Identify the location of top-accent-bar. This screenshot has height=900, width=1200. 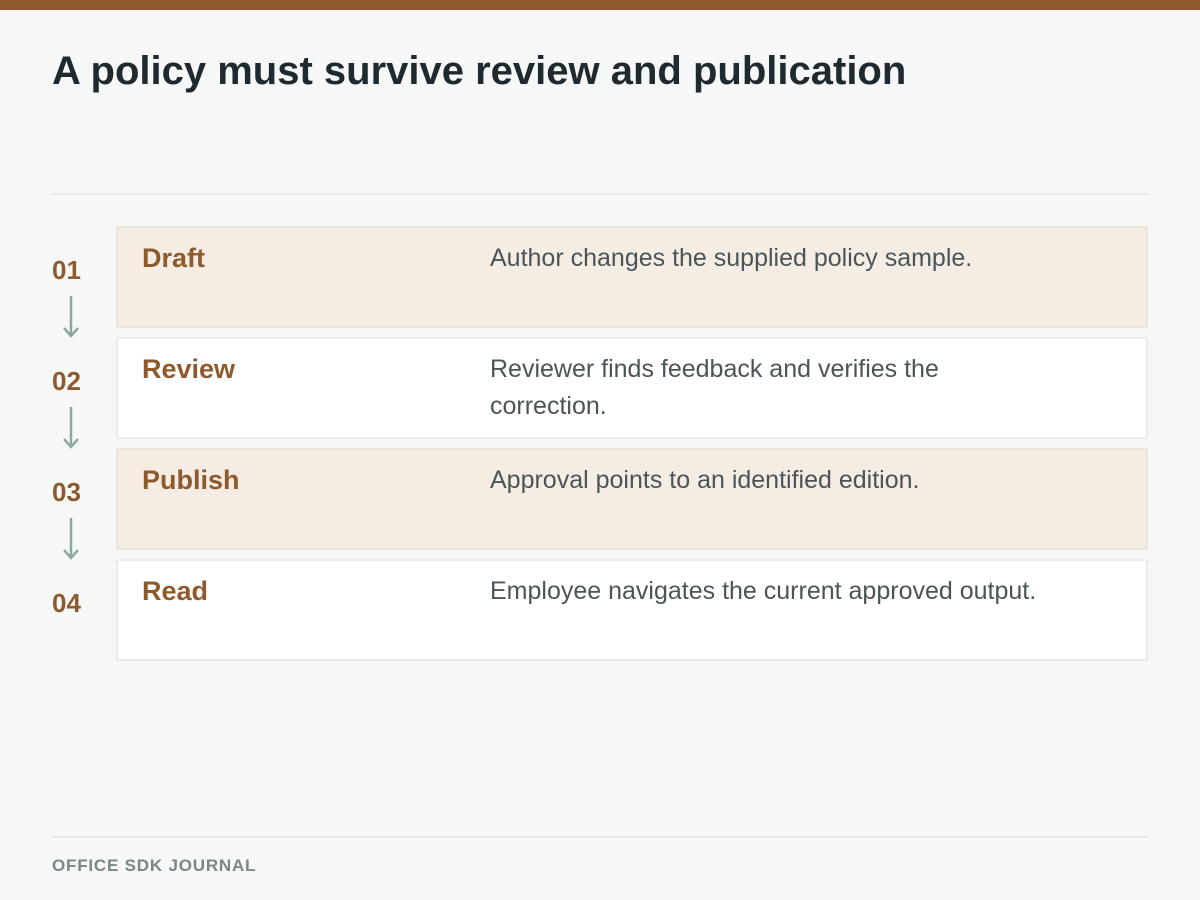
(600, 5).